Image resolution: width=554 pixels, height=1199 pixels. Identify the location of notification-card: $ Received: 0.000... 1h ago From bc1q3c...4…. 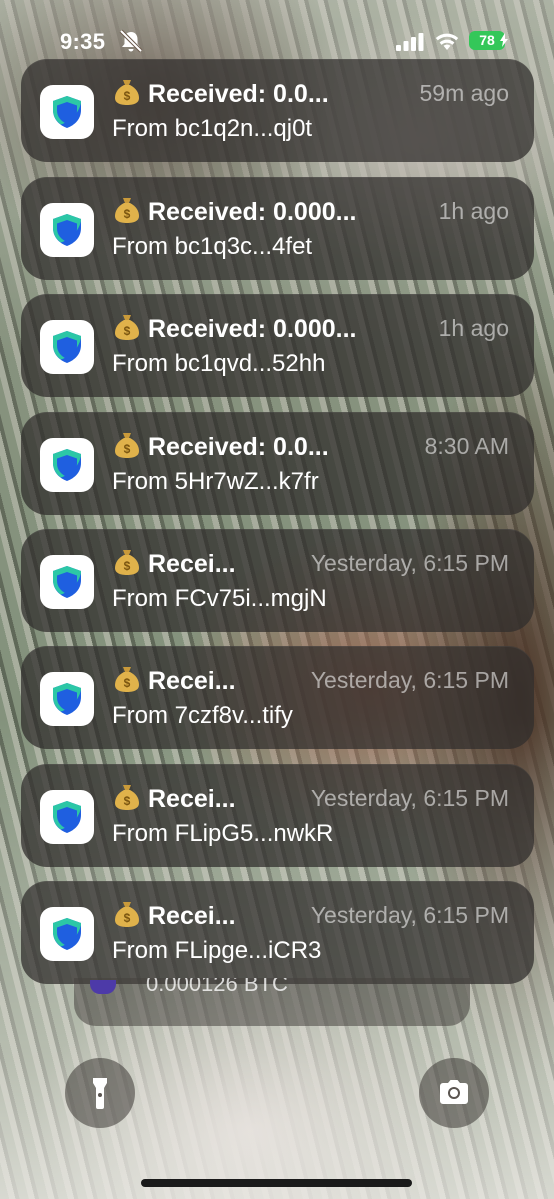
(277, 228).